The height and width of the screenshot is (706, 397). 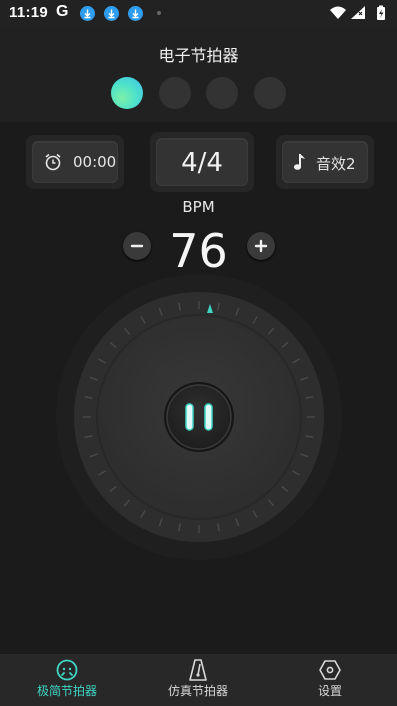 I want to click on bottom-nav: 极简节拍器 仿真节拍器 设置, so click(x=198, y=680).